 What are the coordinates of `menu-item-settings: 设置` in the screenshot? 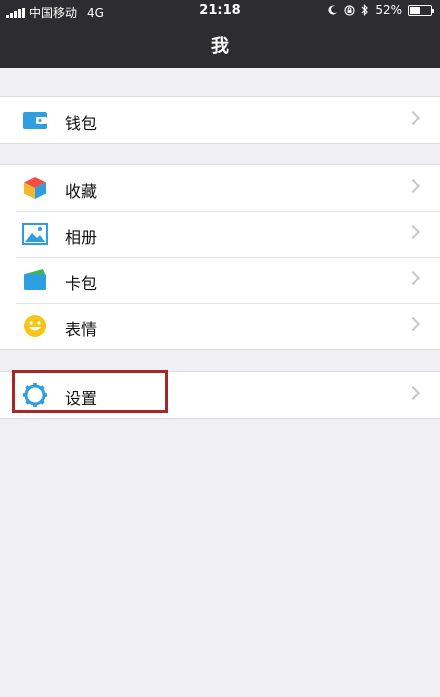 It's located at (220, 395).